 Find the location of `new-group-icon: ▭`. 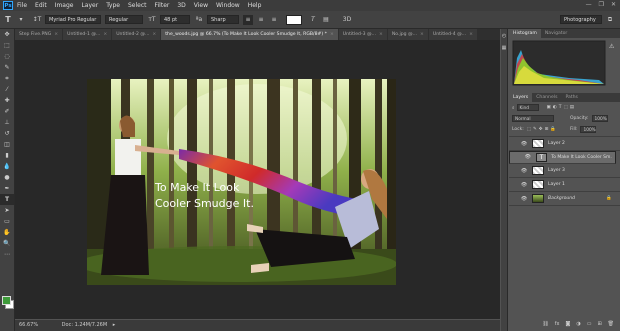

new-group-icon: ▭ is located at coordinates (589, 325).